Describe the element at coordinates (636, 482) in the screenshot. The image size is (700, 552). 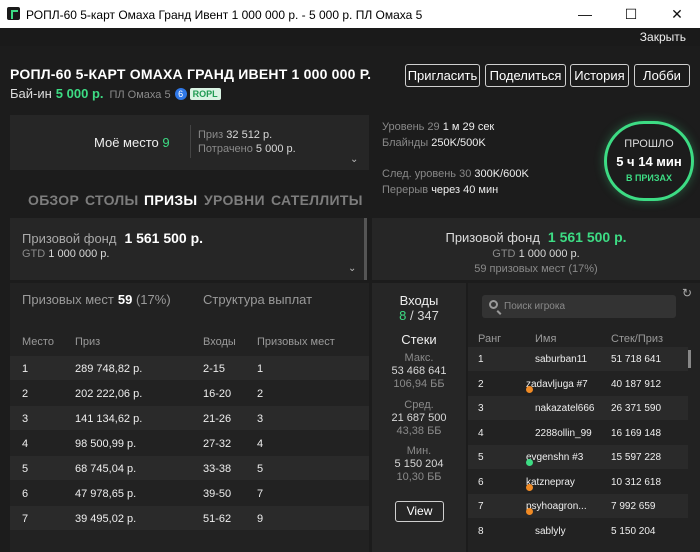
I see `stack-cell: 10 312 618` at that location.